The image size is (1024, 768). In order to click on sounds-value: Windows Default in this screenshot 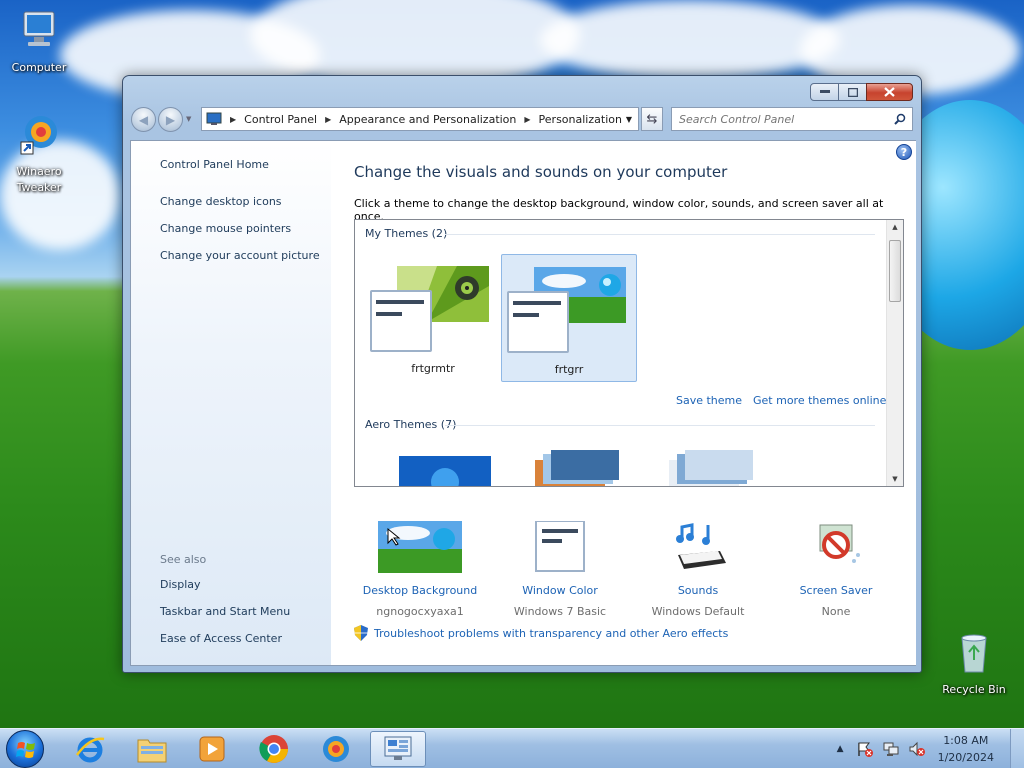, I will do `click(698, 611)`.